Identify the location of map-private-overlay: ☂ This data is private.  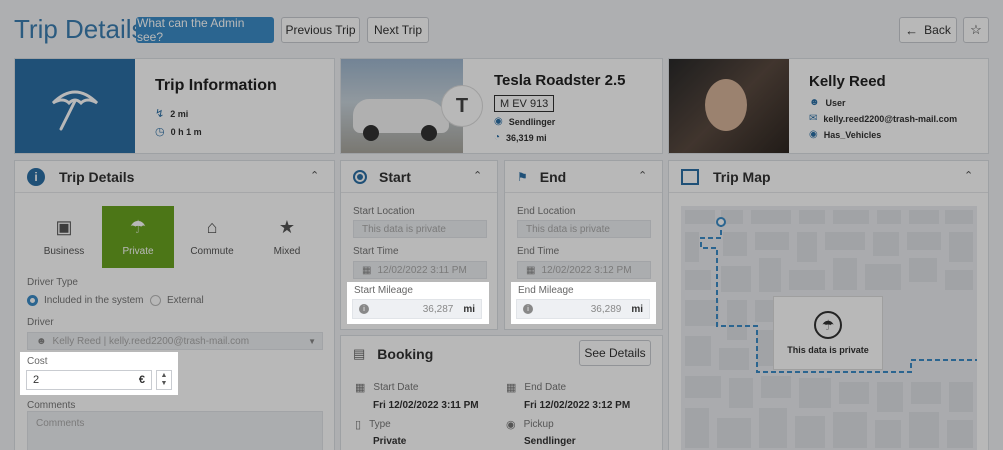
(828, 333).